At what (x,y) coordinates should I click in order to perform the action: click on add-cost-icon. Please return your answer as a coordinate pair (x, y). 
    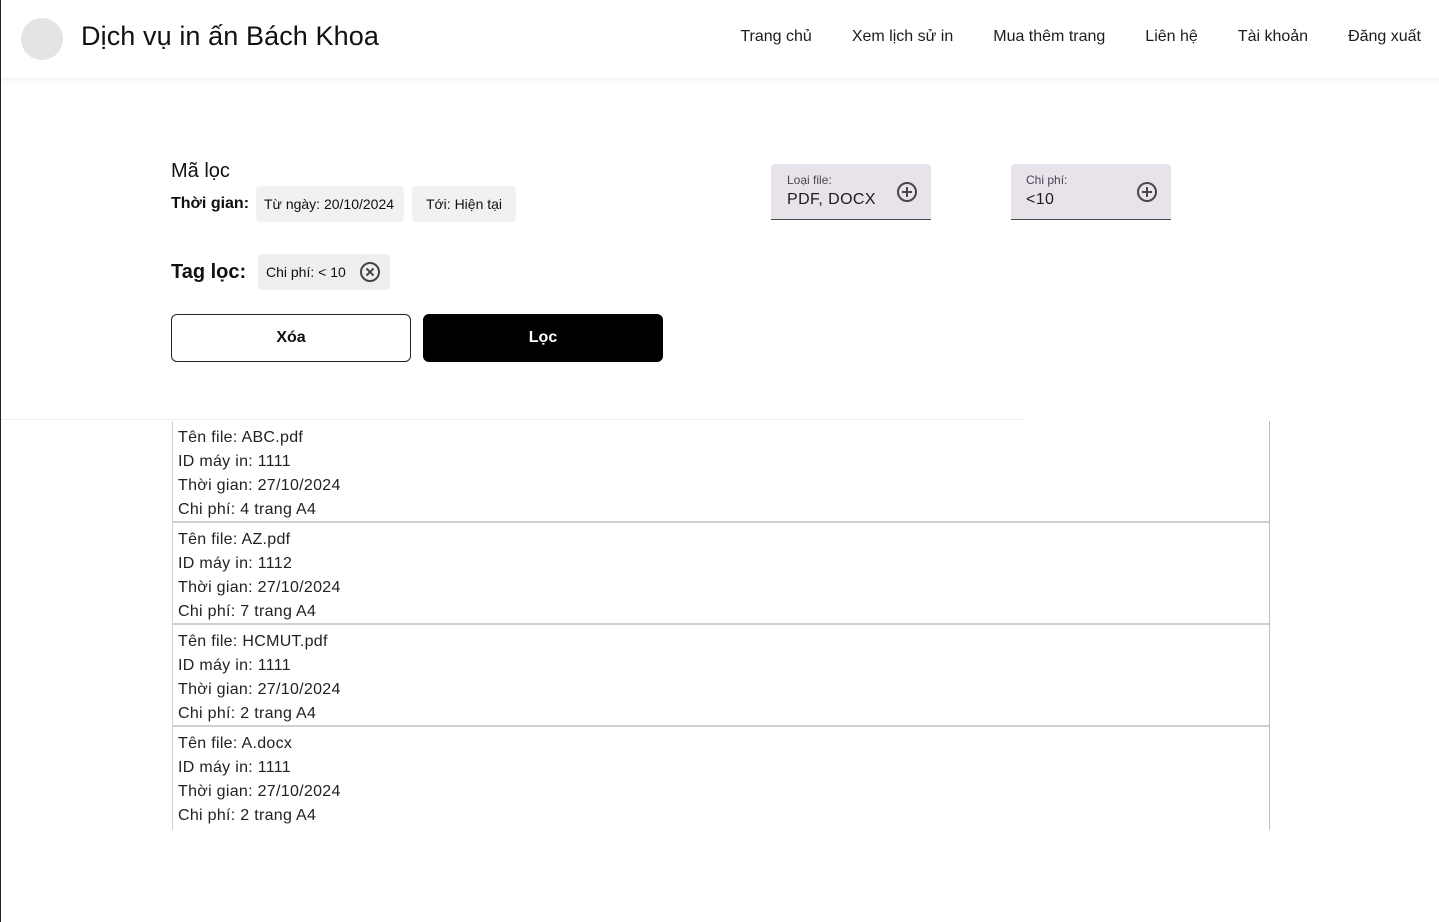
    Looking at the image, I should click on (1147, 192).